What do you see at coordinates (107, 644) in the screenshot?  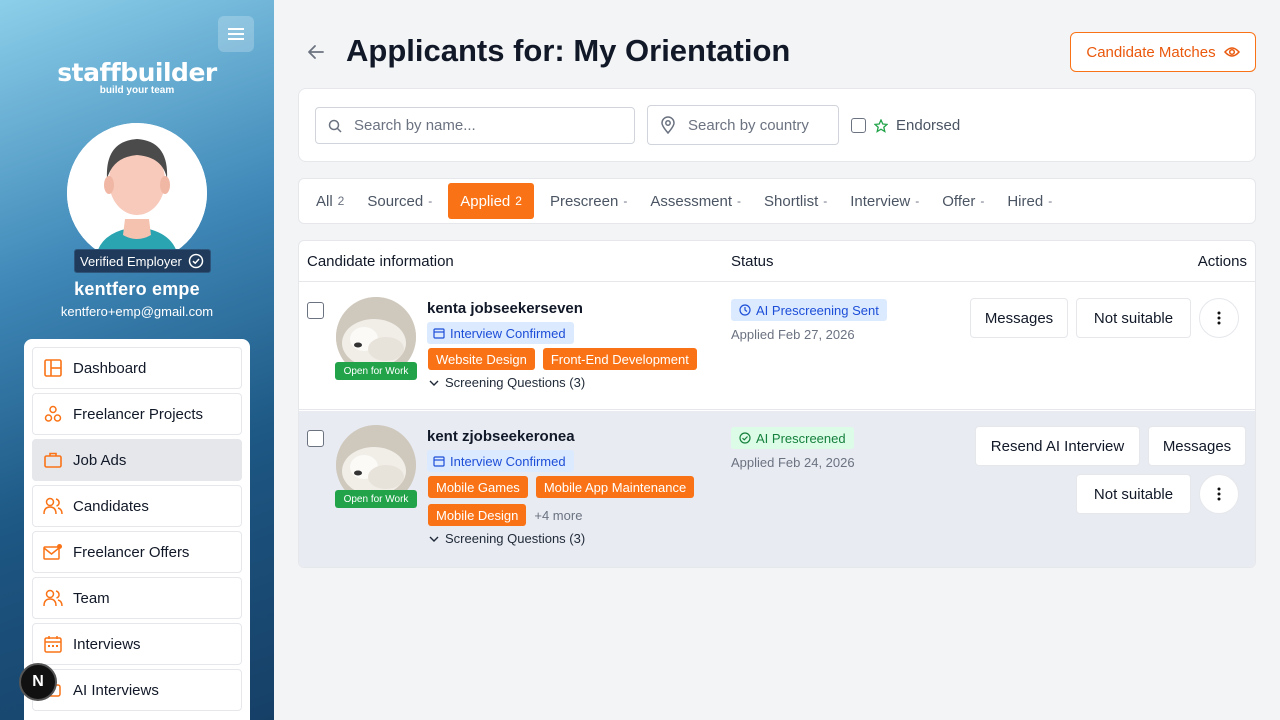 I see `sidebar-item-label: Interviews` at bounding box center [107, 644].